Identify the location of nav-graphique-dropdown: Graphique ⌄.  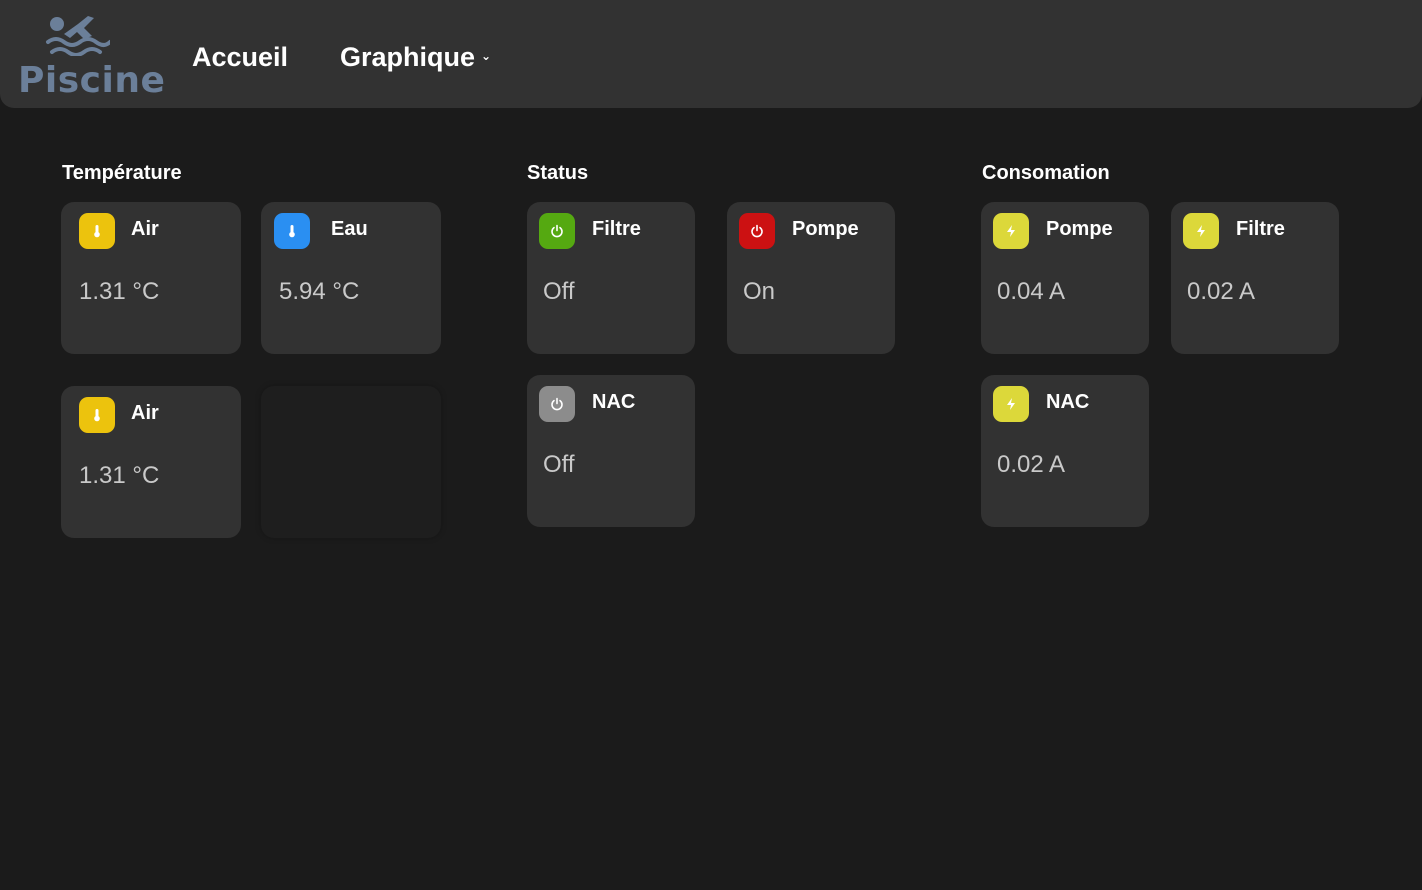
(415, 57).